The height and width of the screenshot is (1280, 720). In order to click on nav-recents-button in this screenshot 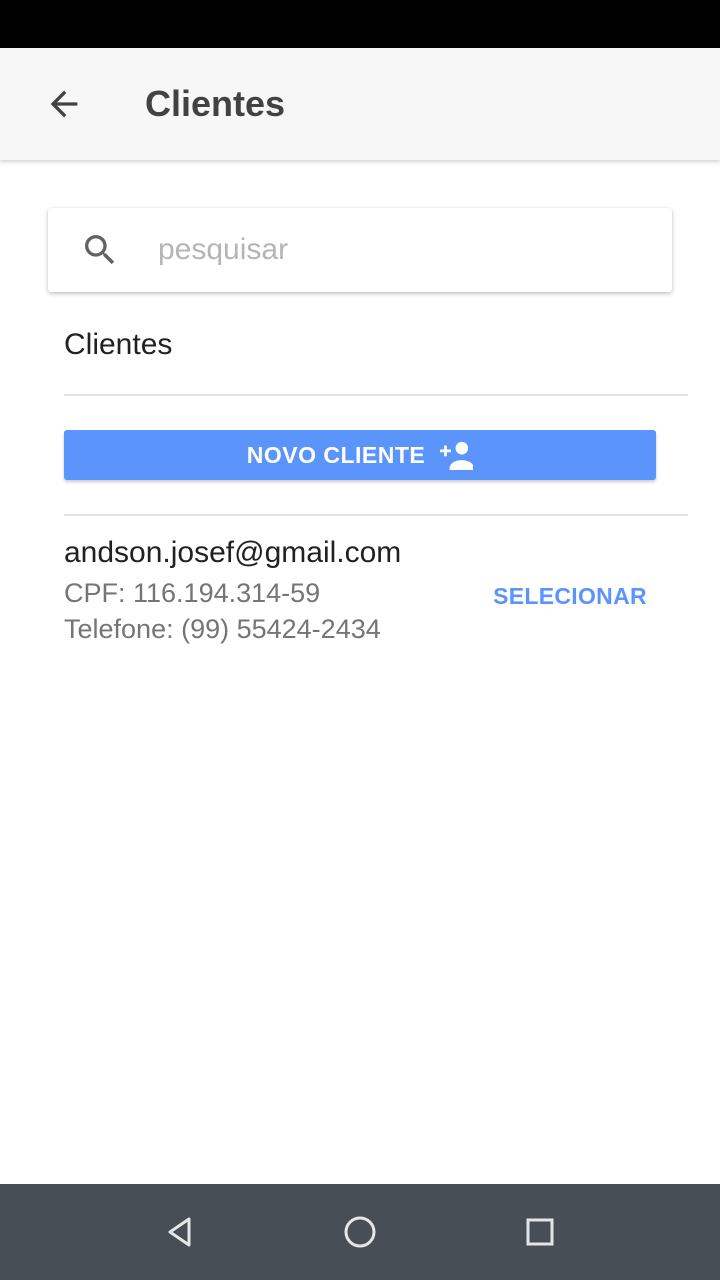, I will do `click(540, 1232)`.